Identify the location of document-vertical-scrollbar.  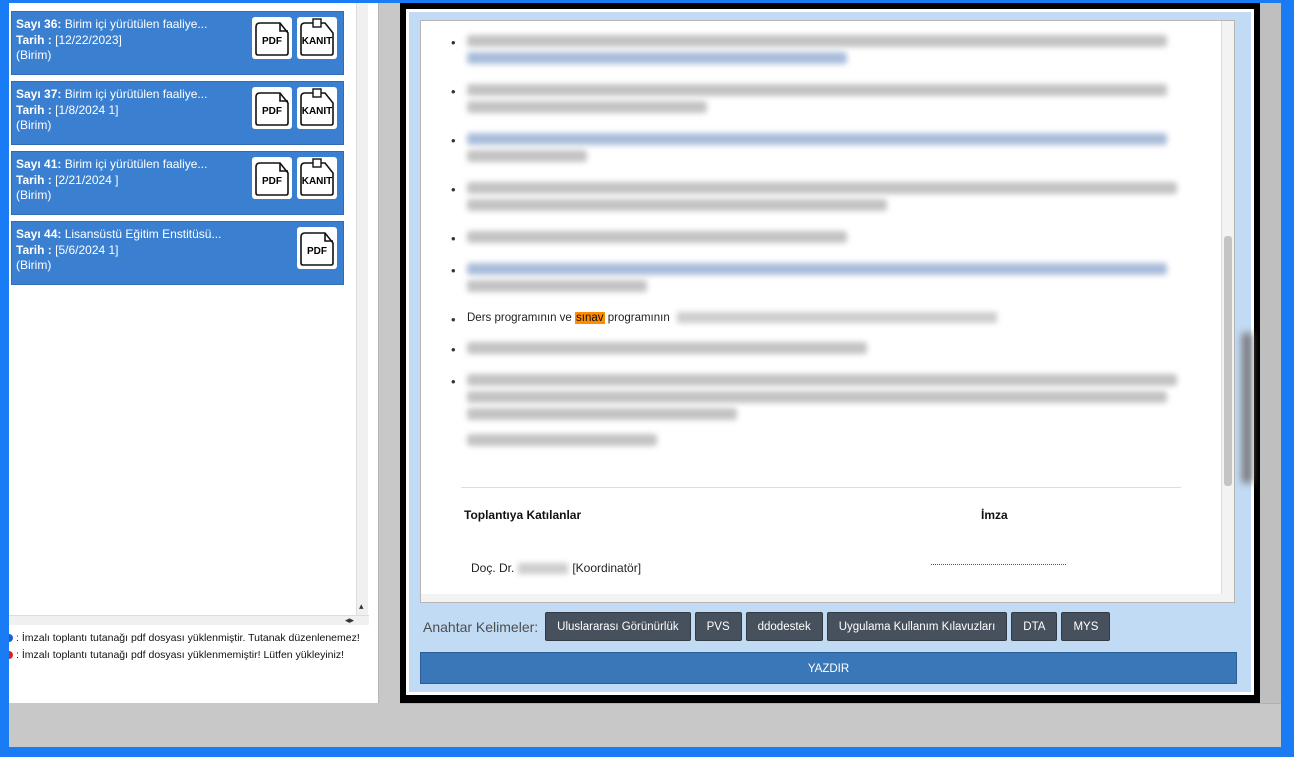
(1227, 311).